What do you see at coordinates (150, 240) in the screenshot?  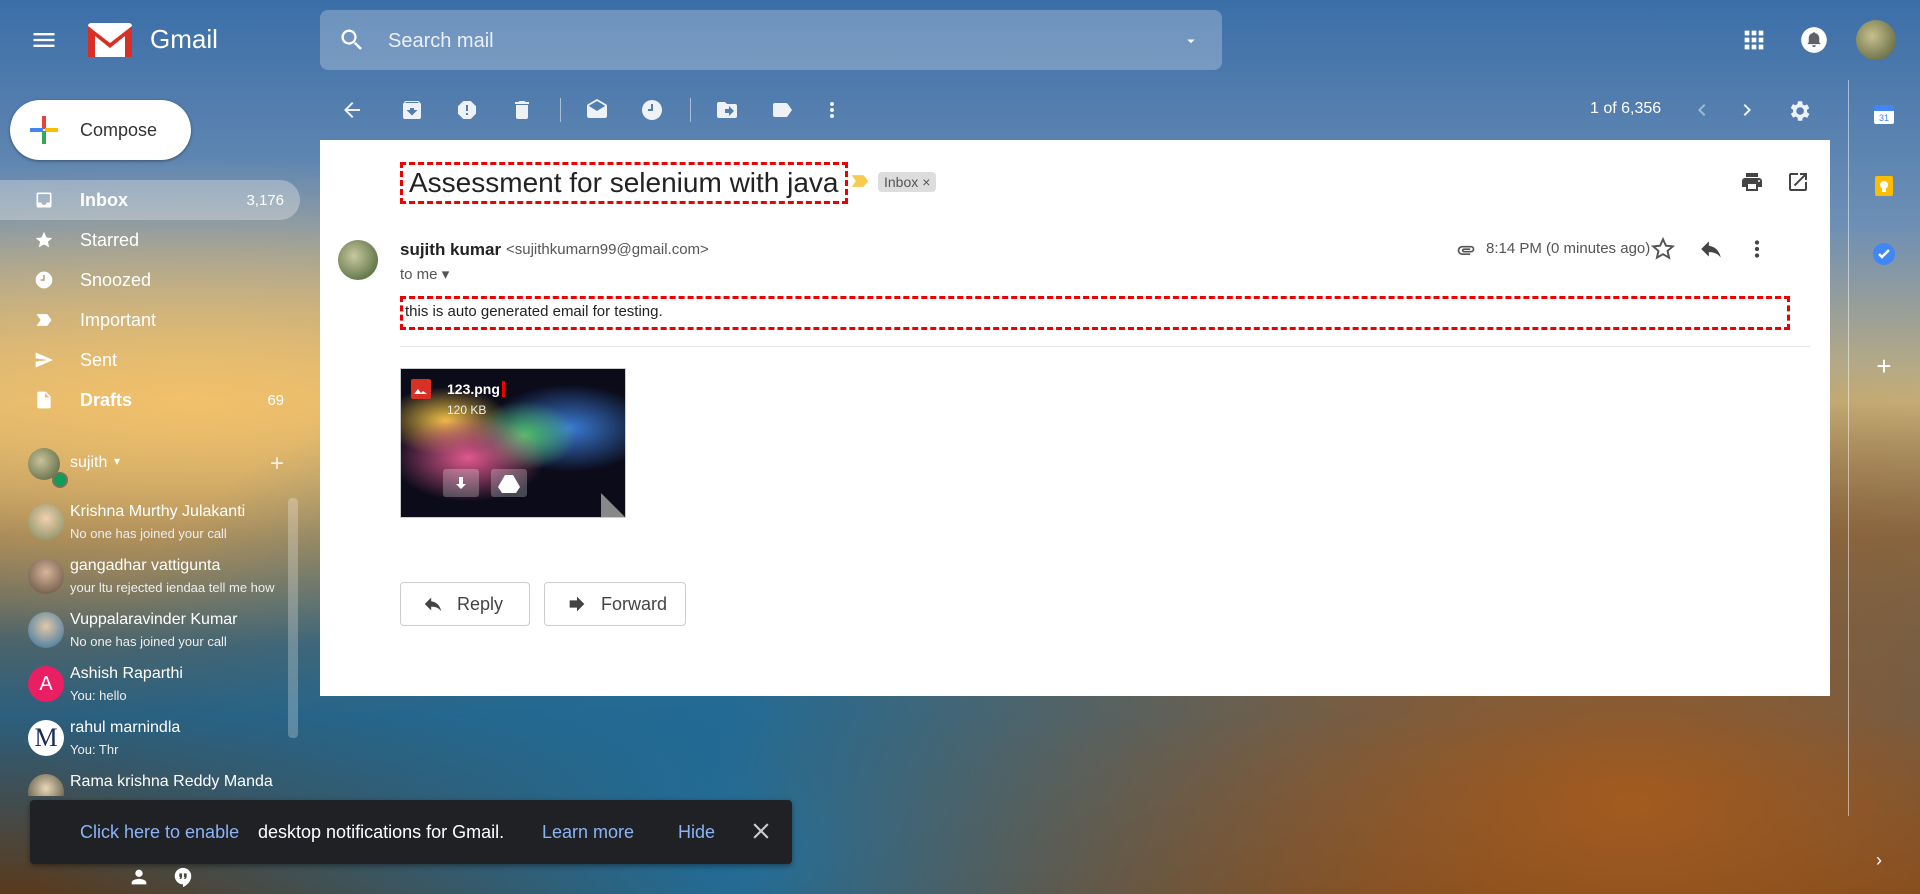 I see `nav-item-starred: Starred` at bounding box center [150, 240].